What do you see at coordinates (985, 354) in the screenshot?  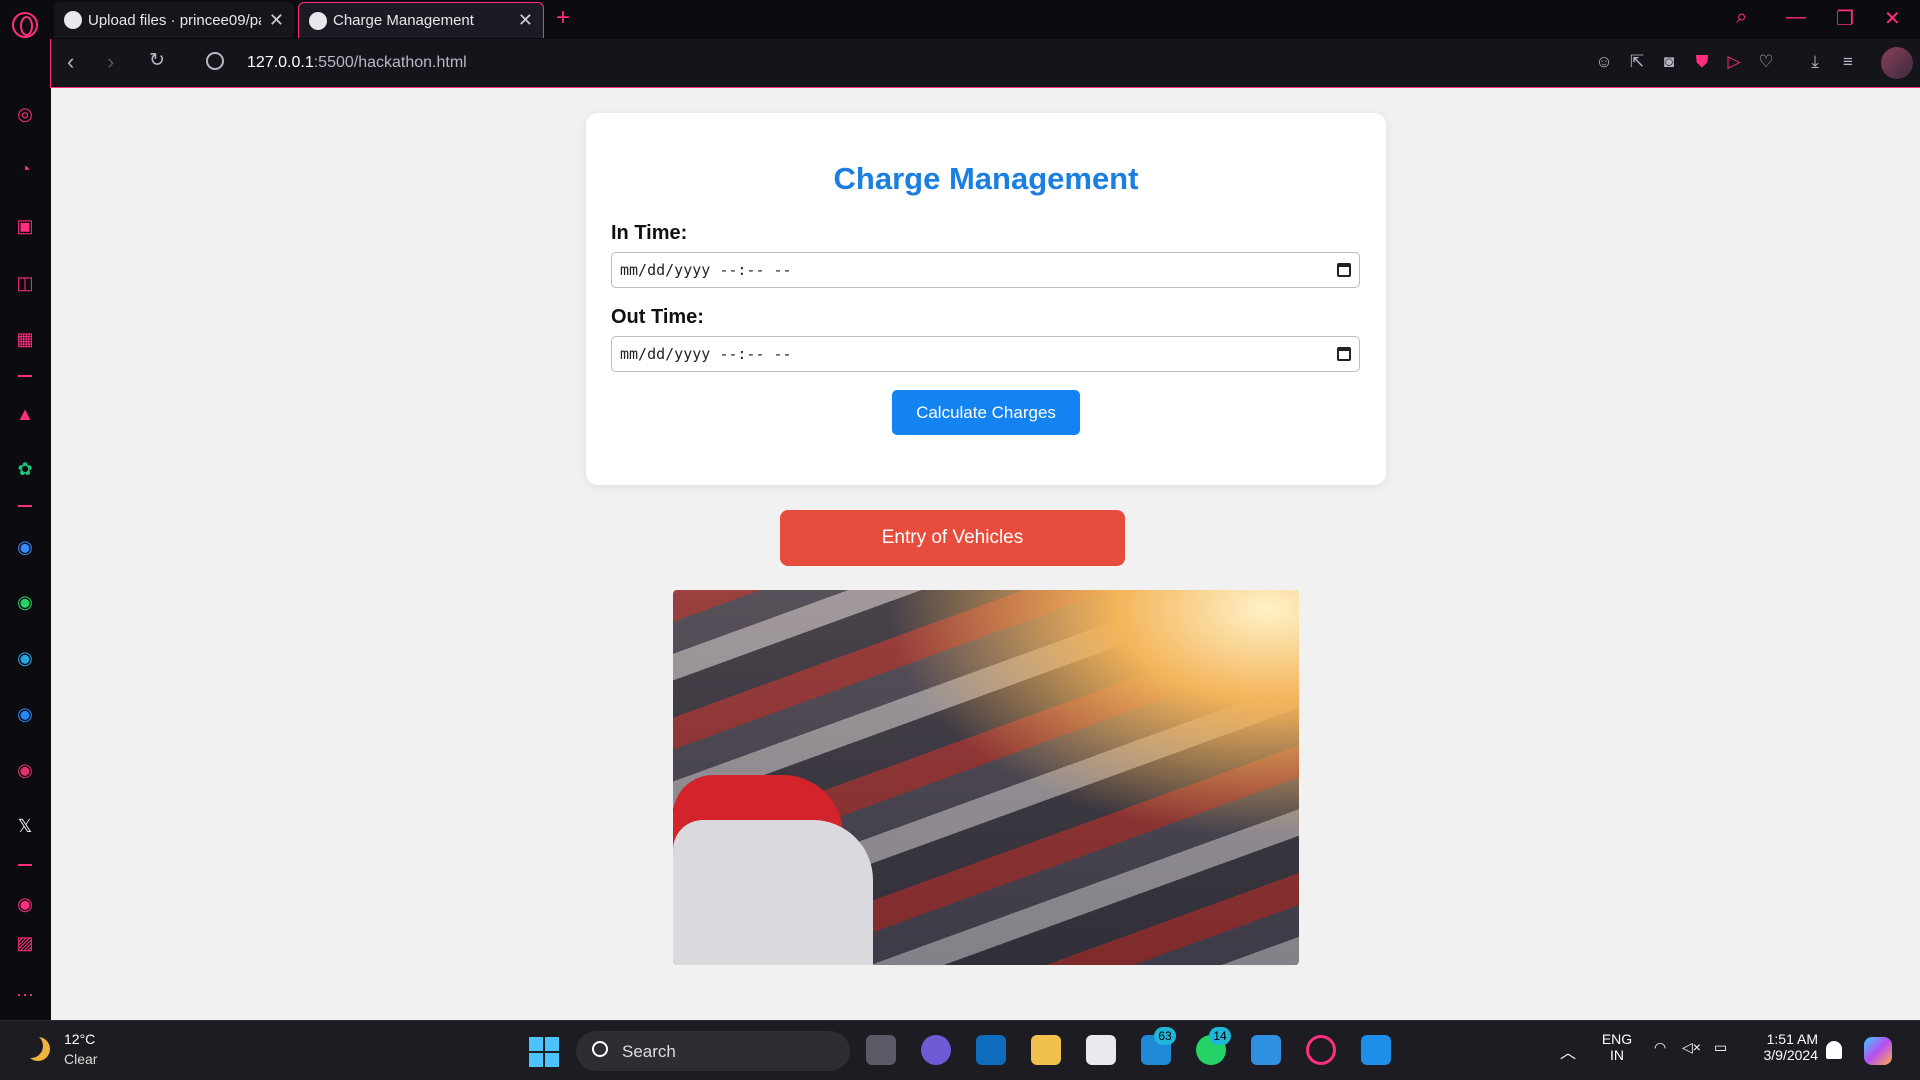 I see `out-time-input: mm/dd/yyyy --:-- --` at bounding box center [985, 354].